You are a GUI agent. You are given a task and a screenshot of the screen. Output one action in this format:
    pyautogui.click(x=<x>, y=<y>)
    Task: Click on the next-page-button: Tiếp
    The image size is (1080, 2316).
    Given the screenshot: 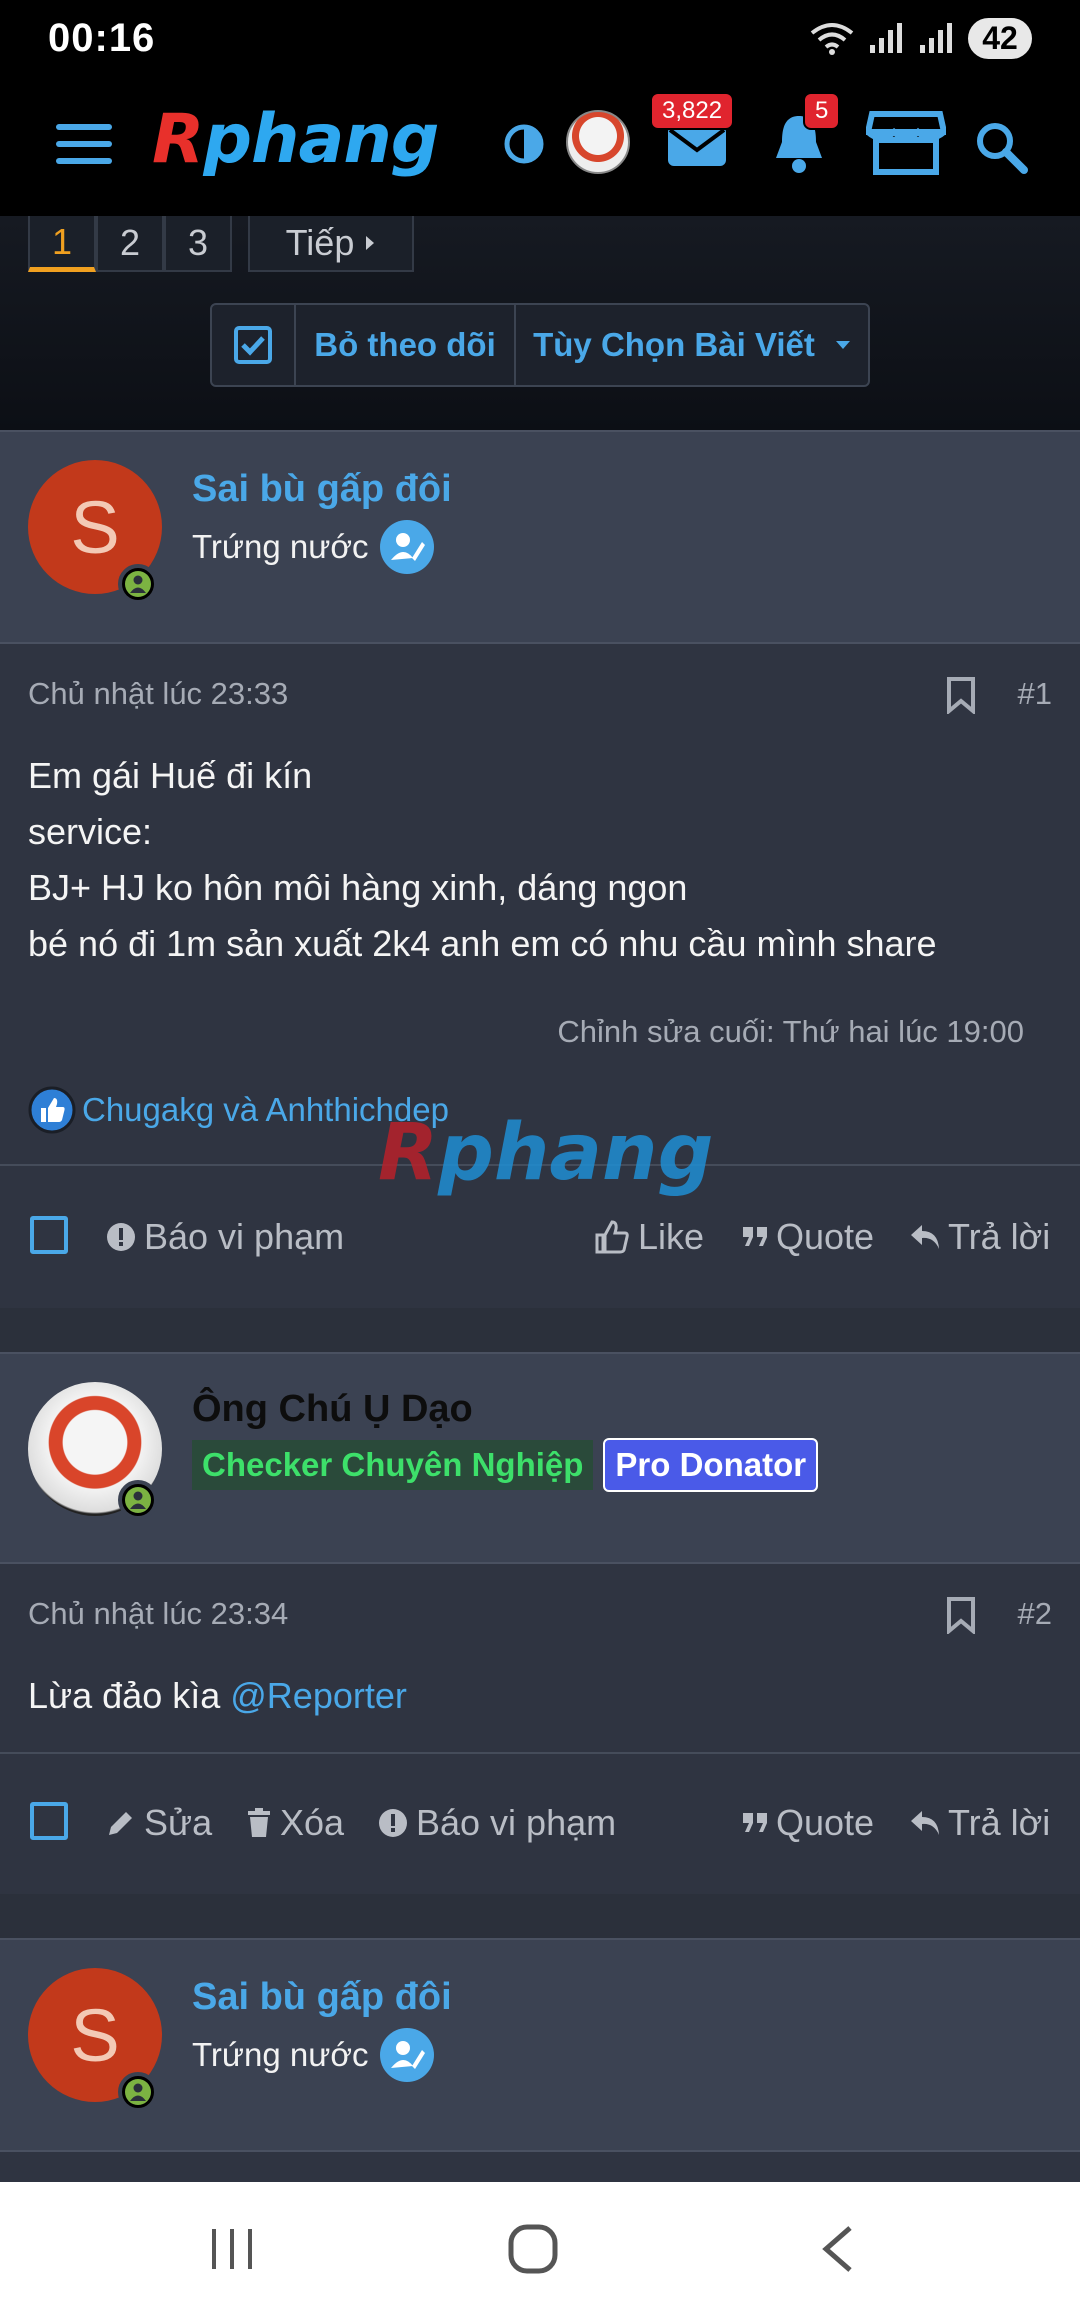 What is the action you would take?
    pyautogui.click(x=331, y=244)
    